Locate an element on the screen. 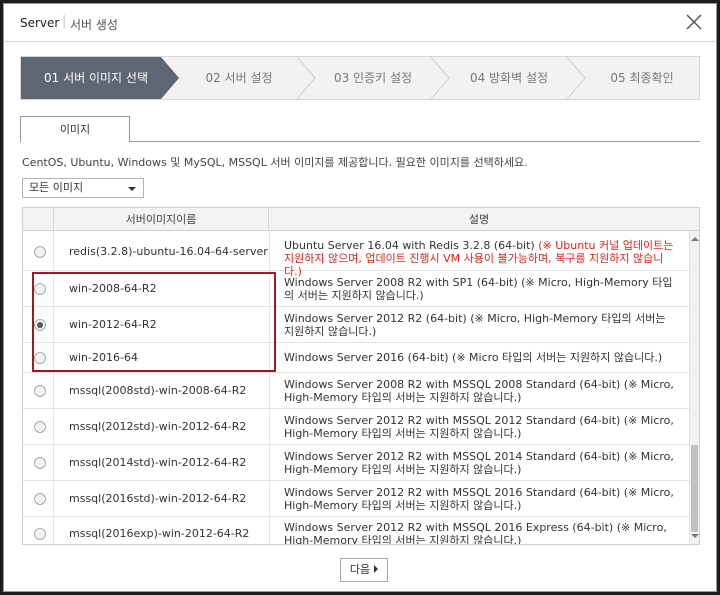  row-image-name: win-2012-64-R2 is located at coordinates (113, 324).